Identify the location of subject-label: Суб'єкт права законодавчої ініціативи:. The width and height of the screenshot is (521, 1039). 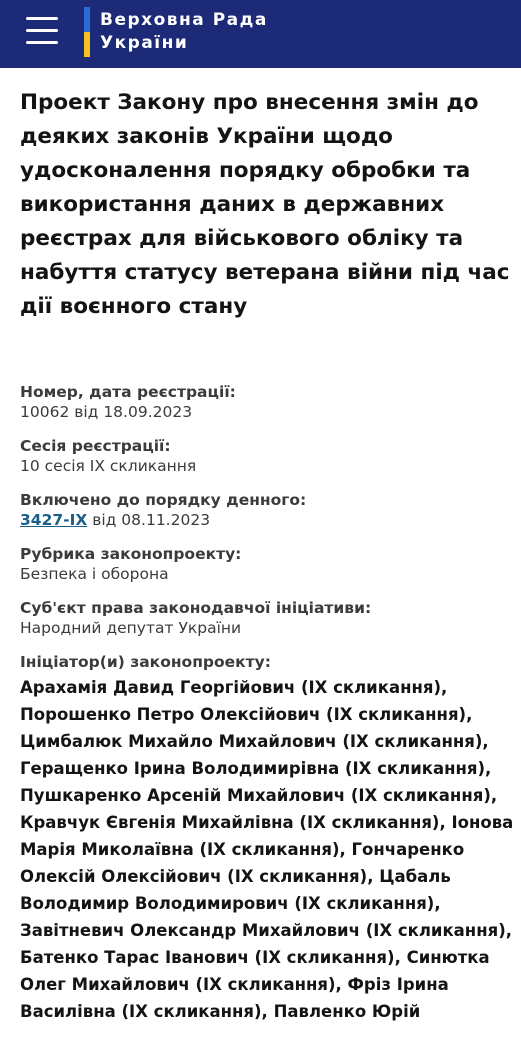
(196, 608).